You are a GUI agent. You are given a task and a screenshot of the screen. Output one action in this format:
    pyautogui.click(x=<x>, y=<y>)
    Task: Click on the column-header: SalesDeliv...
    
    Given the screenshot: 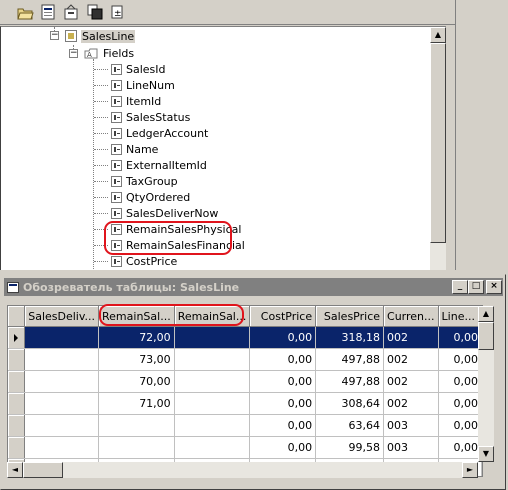 What is the action you would take?
    pyautogui.click(x=62, y=316)
    